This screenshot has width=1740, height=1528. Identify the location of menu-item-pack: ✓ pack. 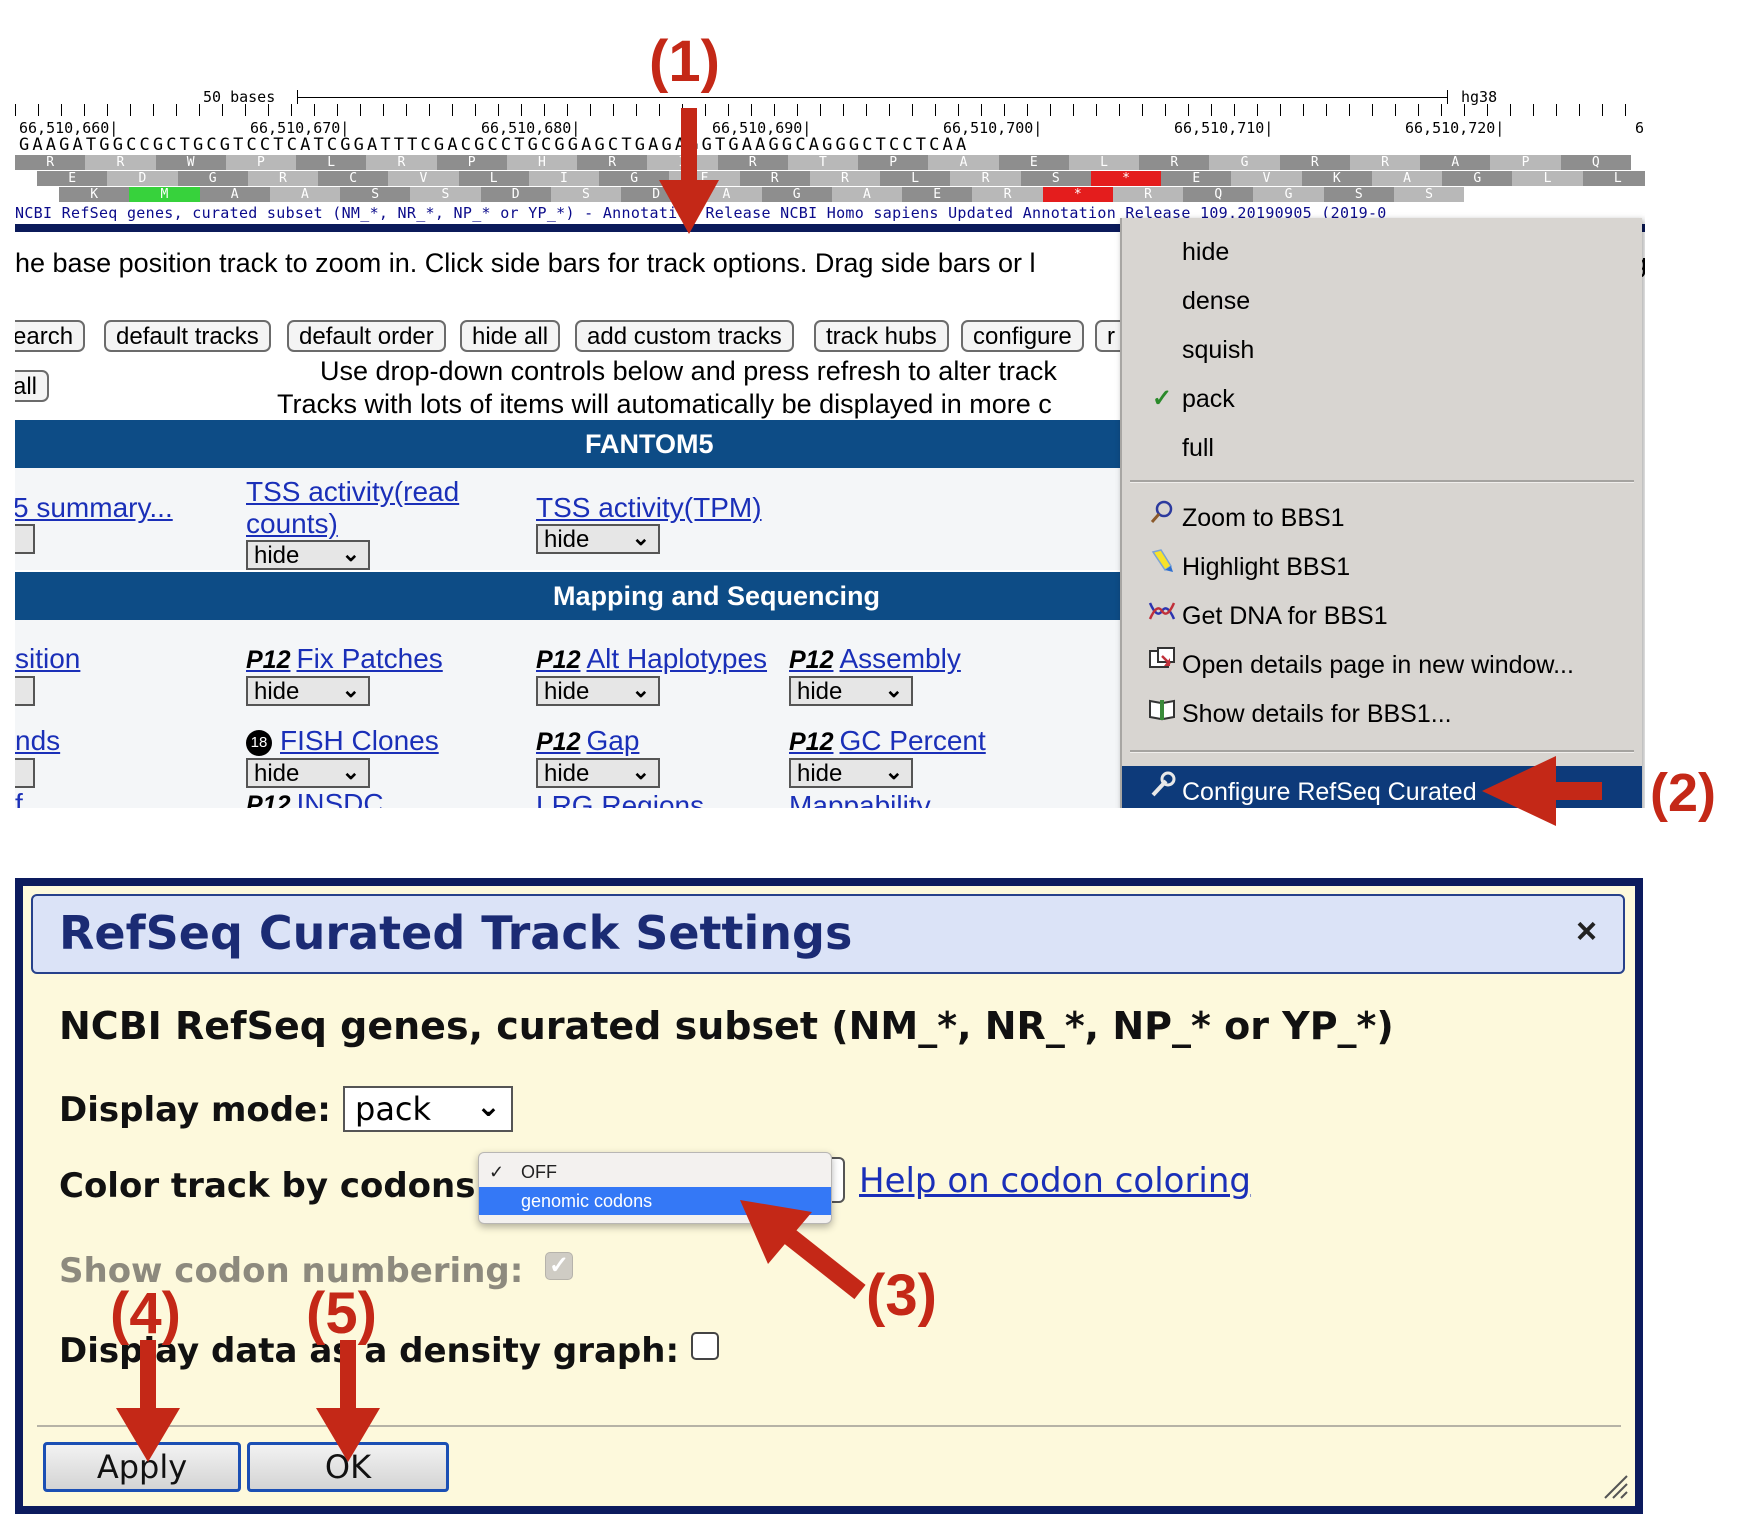
(1382, 399).